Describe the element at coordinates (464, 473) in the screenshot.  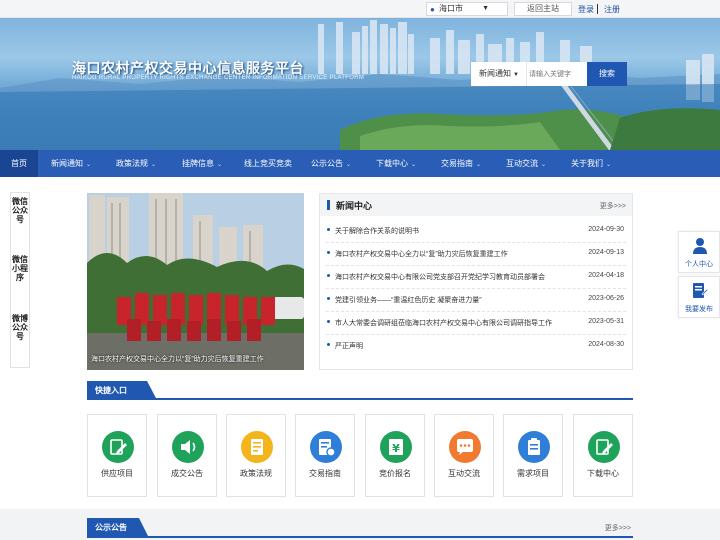
I see `quick-entry-label: 互动交流` at that location.